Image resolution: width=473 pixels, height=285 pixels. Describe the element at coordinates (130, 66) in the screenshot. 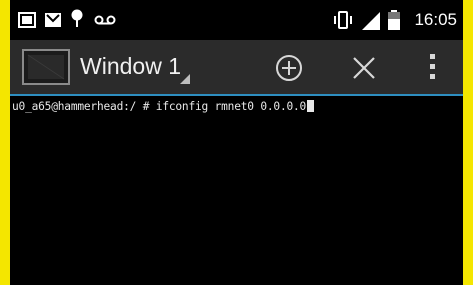

I see `window-spinner-label: Window 1` at that location.